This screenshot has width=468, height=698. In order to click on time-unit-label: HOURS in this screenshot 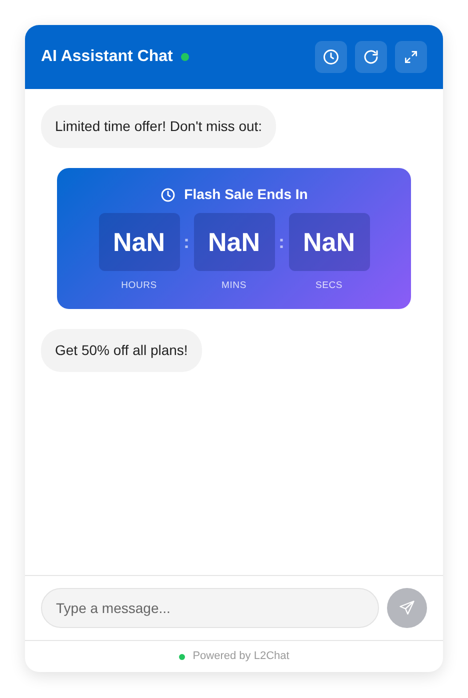, I will do `click(139, 286)`.